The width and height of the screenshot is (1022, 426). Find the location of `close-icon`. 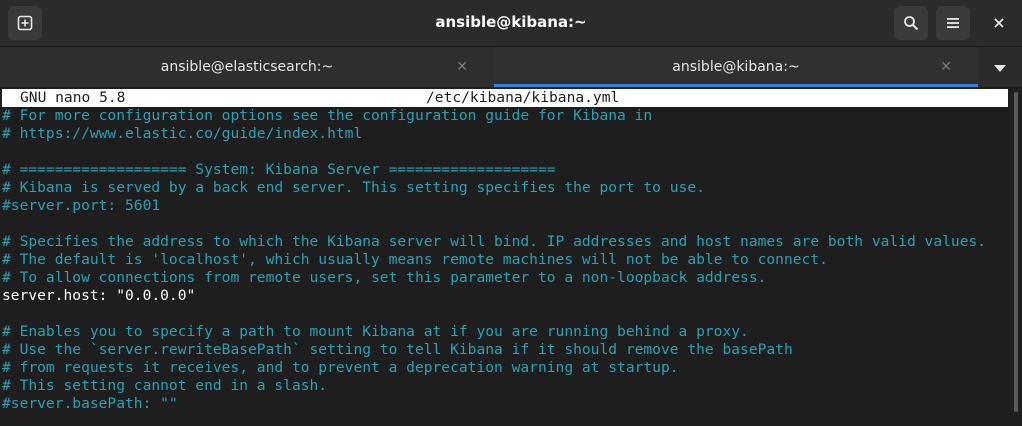

close-icon is located at coordinates (999, 23).